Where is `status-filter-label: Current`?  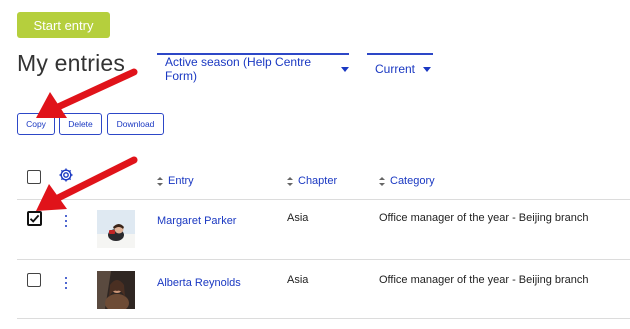 status-filter-label: Current is located at coordinates (395, 69).